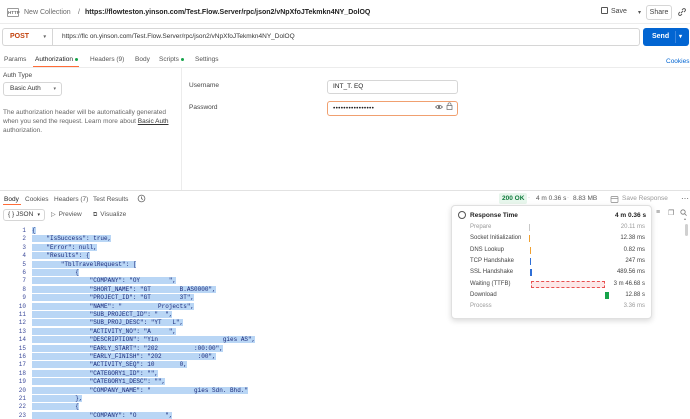 The width and height of the screenshot is (690, 419). Describe the element at coordinates (630, 272) in the screenshot. I see `timing-value: 489.56 ms` at that location.